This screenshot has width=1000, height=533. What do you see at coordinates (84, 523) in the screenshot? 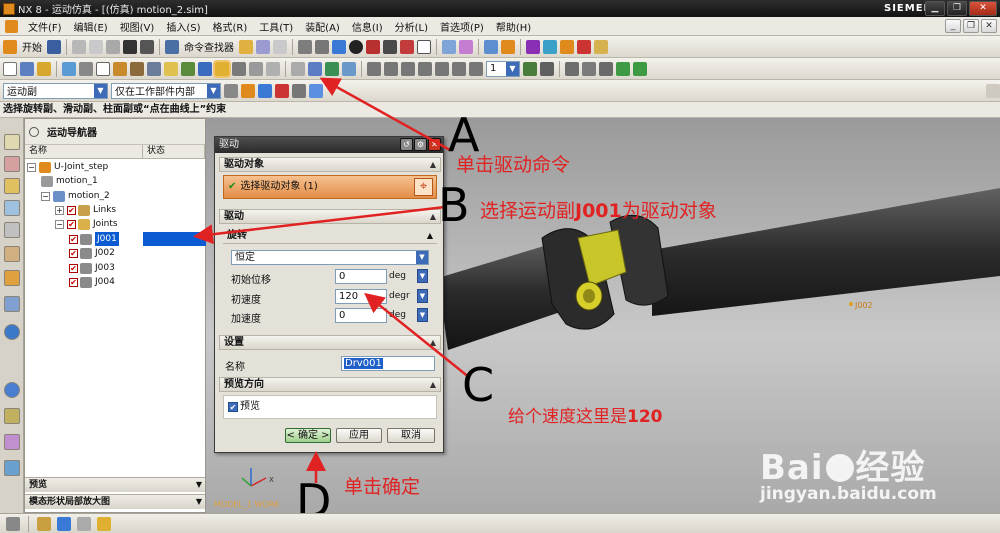
I see `snap-control-icon` at bounding box center [84, 523].